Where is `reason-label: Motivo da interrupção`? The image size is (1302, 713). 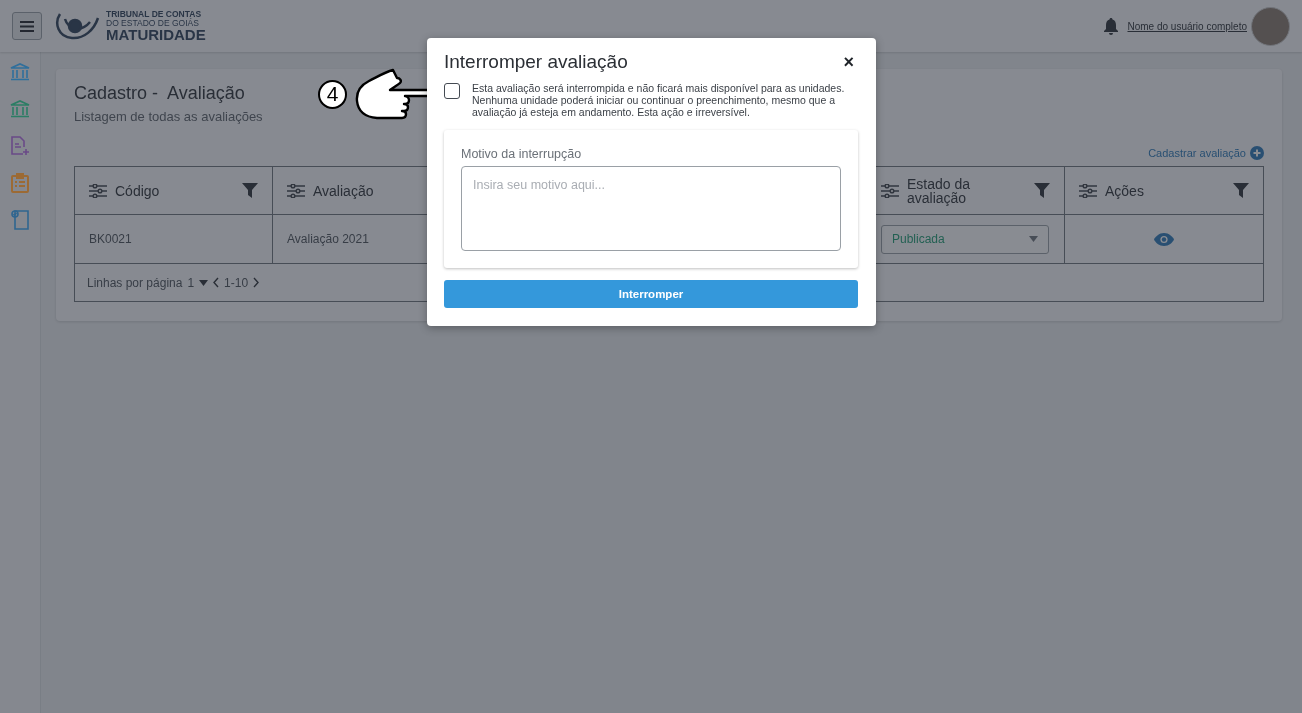
reason-label: Motivo da interrupção is located at coordinates (522, 154).